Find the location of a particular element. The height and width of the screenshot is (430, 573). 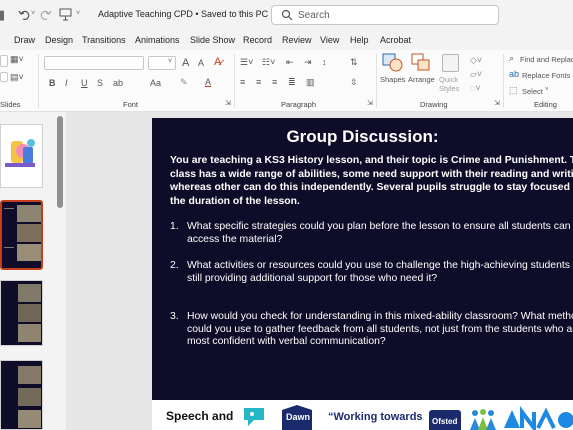

search-input: Search is located at coordinates (385, 15).